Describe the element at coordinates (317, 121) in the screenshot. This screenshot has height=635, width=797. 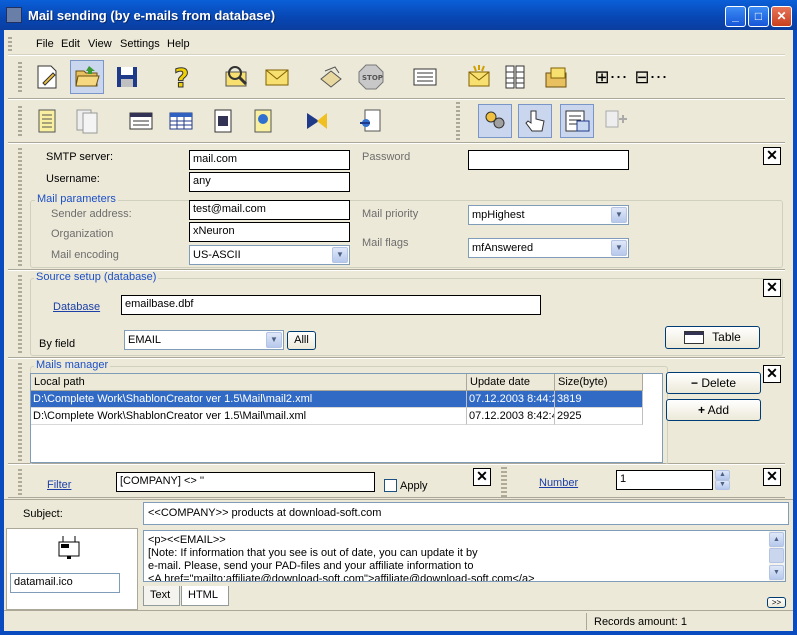
I see `merge-icon` at that location.